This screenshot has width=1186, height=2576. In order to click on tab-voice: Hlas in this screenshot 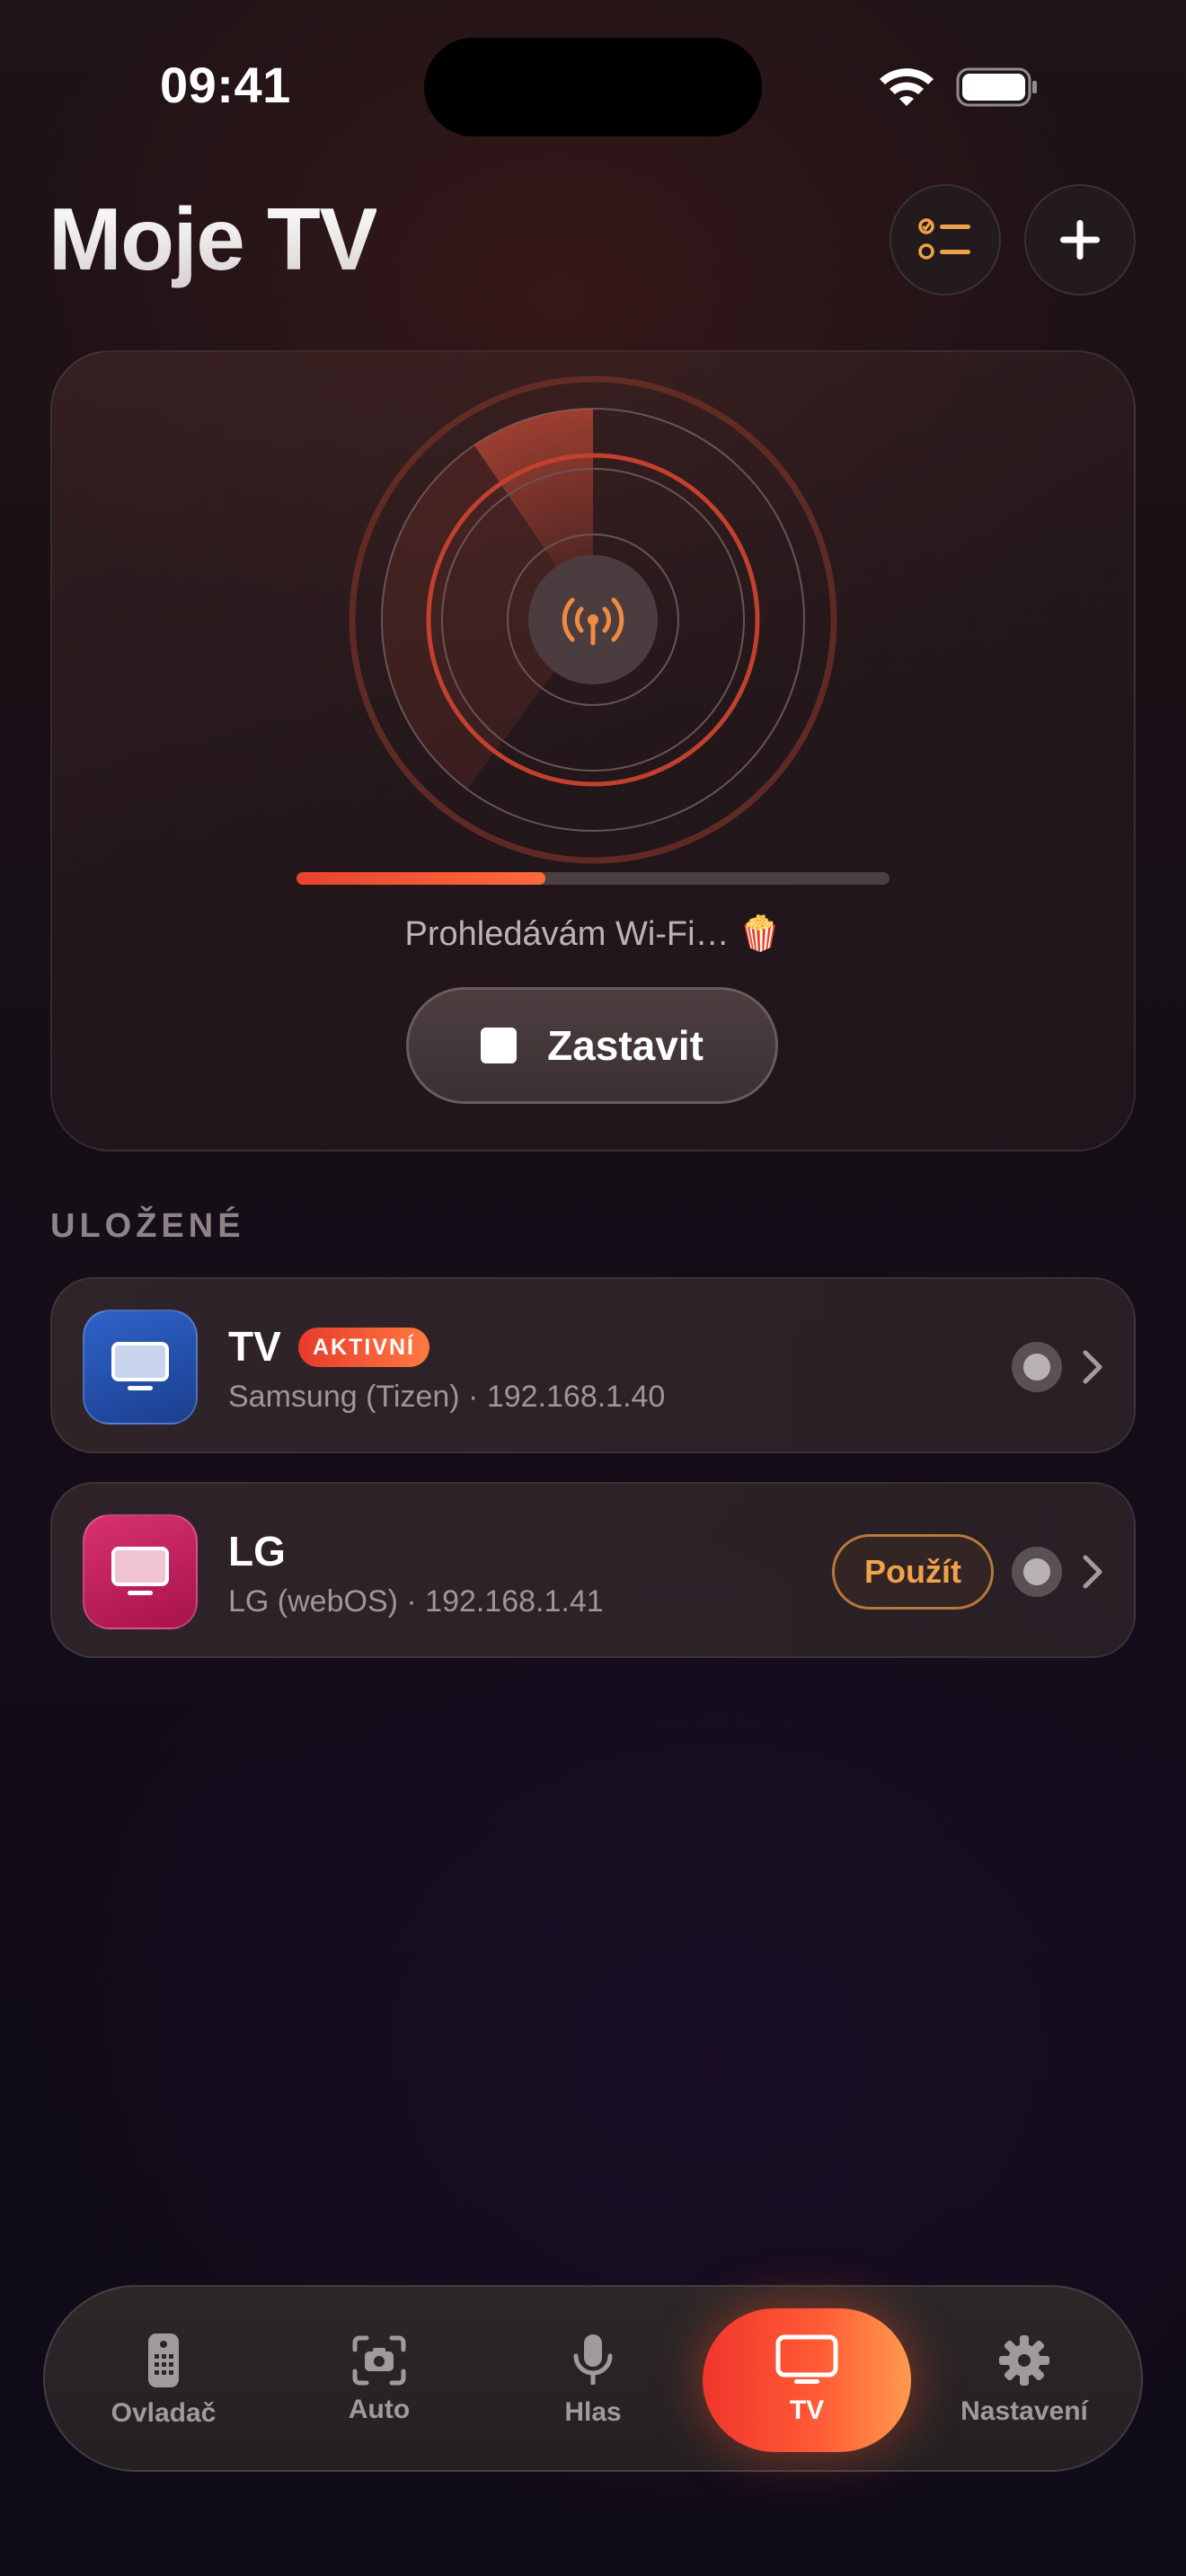, I will do `click(593, 2380)`.